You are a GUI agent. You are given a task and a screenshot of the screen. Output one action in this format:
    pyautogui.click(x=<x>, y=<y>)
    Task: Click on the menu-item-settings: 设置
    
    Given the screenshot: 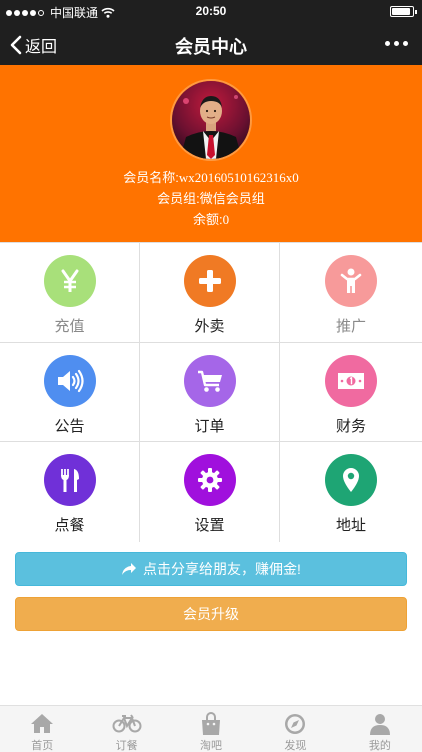 What is the action you would take?
    pyautogui.click(x=210, y=492)
    